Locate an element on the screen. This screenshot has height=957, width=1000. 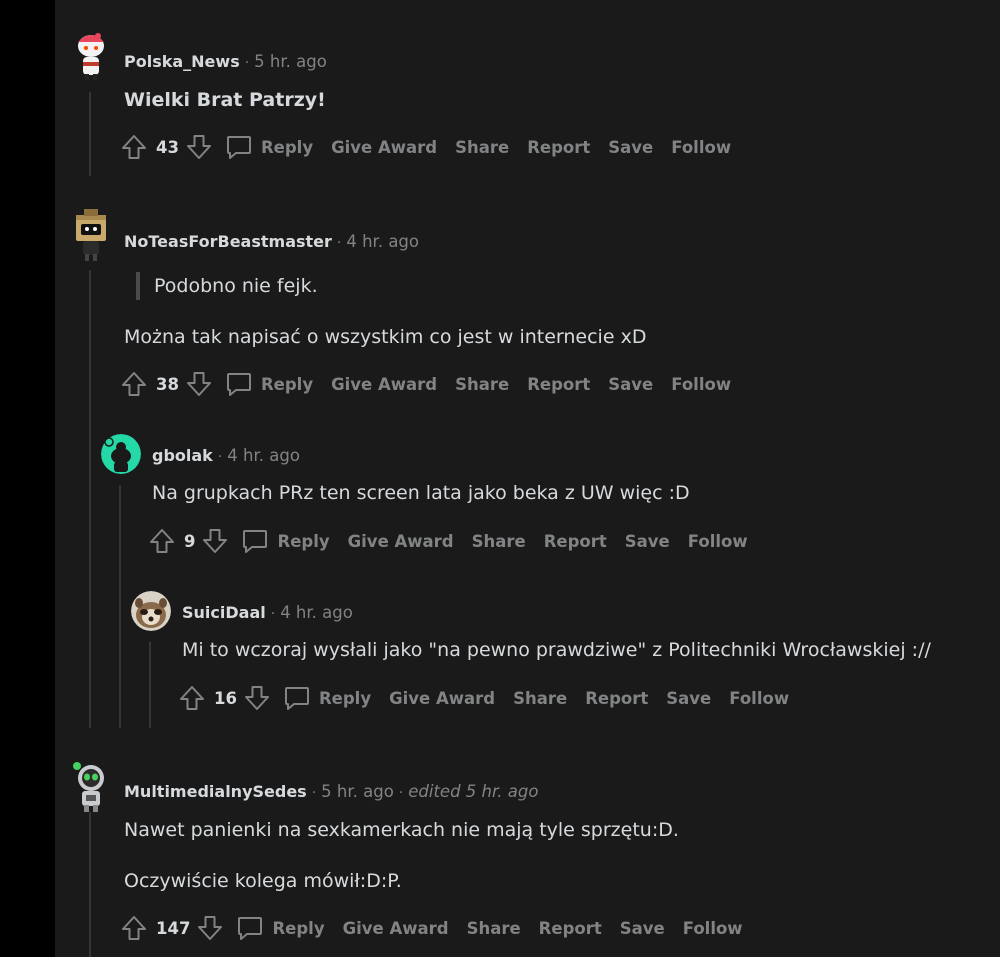
blockquote: Podobno nie fejk. is located at coordinates (227, 286).